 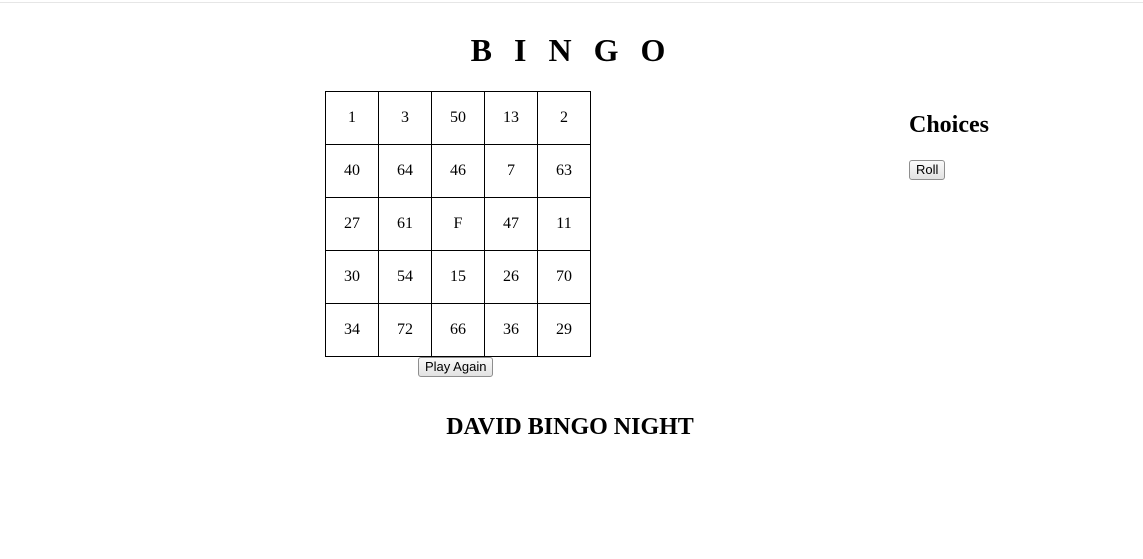 What do you see at coordinates (511, 171) in the screenshot?
I see `board-cell: 7` at bounding box center [511, 171].